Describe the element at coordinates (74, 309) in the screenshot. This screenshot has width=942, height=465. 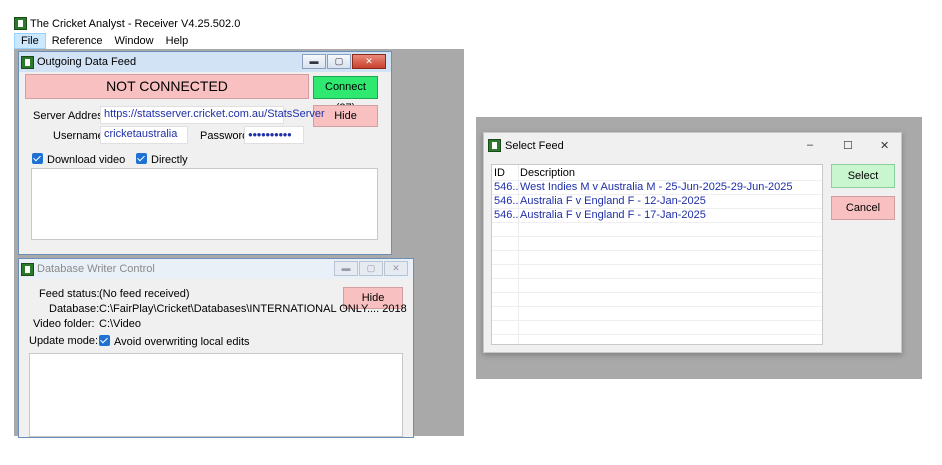
I see `database-label: Database:` at that location.